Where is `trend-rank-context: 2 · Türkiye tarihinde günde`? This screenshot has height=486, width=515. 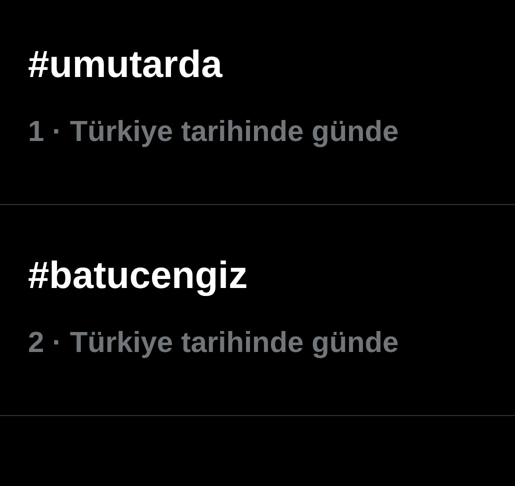
trend-rank-context: 2 · Türkiye tarihinde günde is located at coordinates (213, 343).